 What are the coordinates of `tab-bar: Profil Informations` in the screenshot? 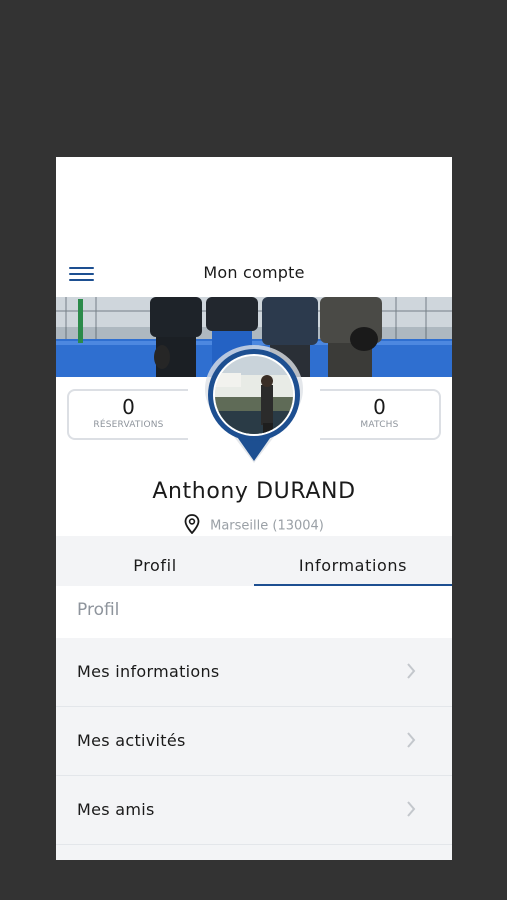 It's located at (254, 561).